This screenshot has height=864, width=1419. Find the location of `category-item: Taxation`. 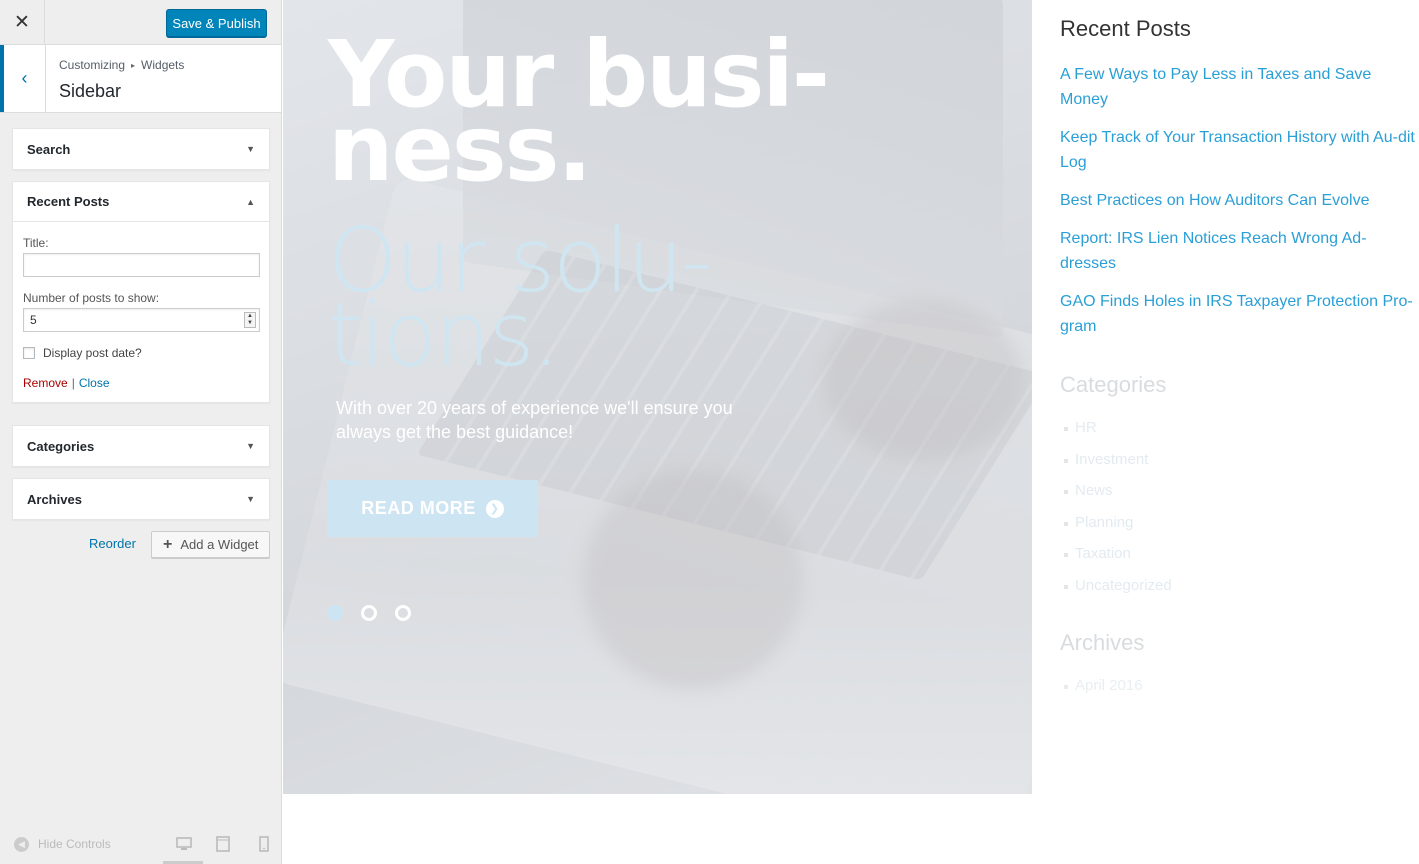

category-item: Taxation is located at coordinates (1118, 561).